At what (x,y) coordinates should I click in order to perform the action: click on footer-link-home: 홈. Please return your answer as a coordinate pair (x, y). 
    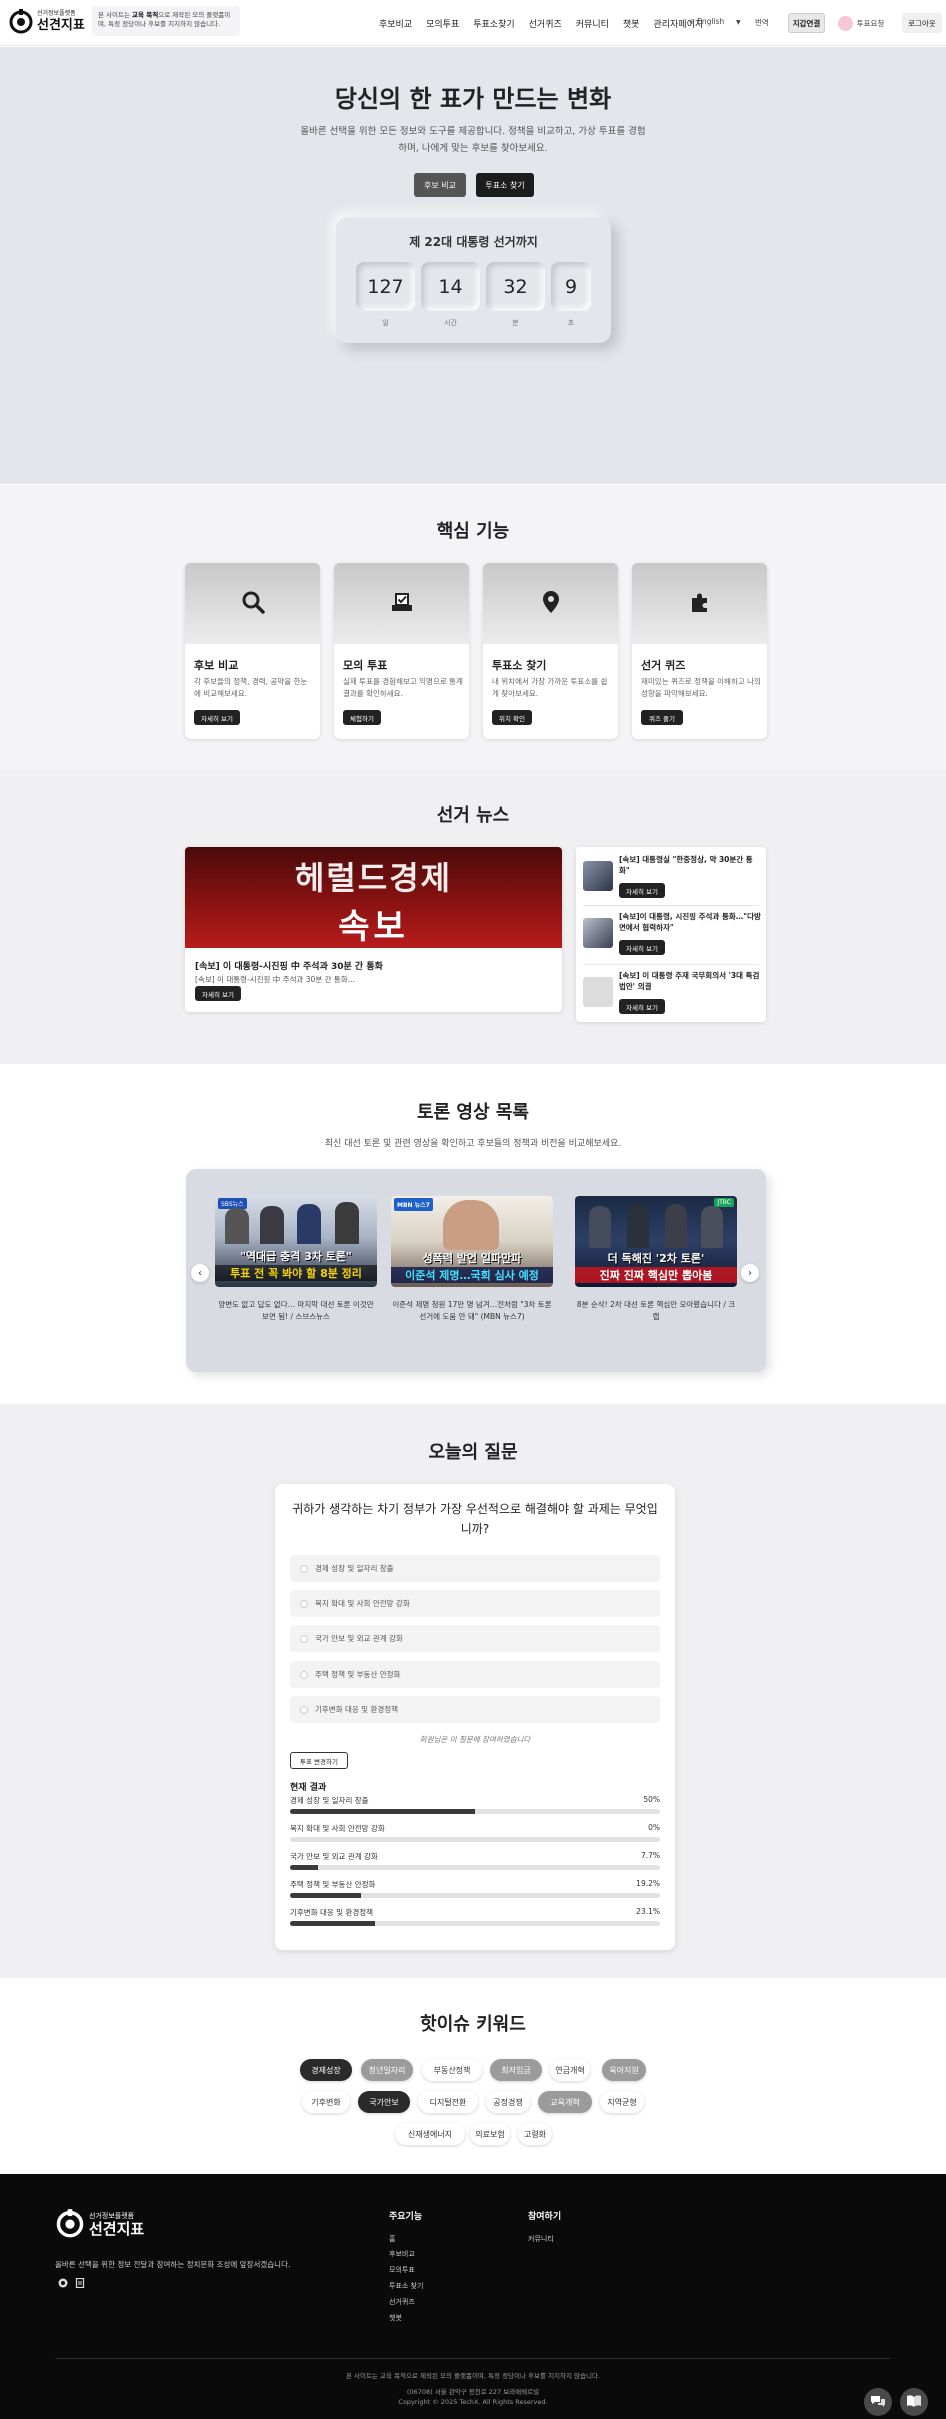
    Looking at the image, I should click on (392, 2239).